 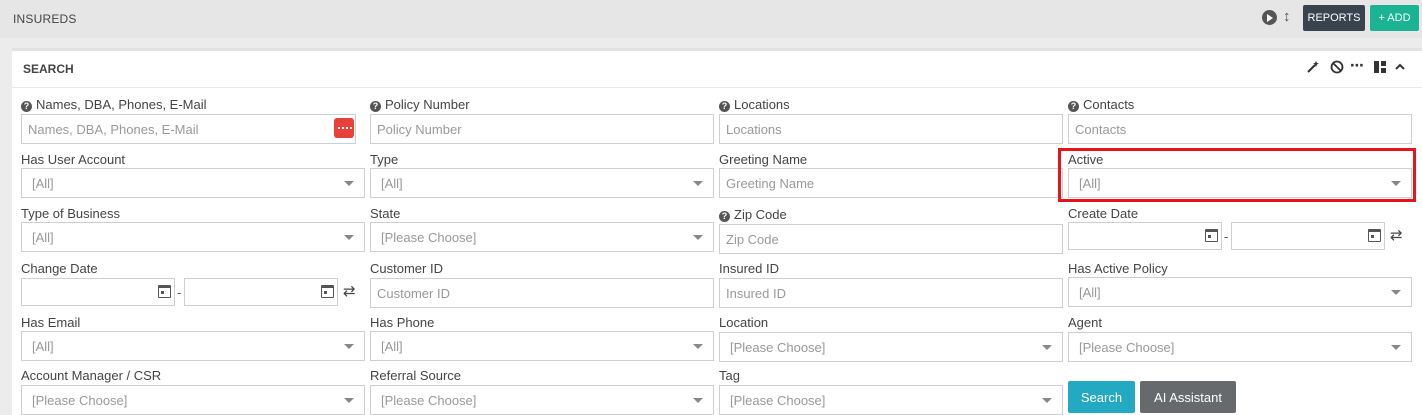 I want to click on type-of-business-select: [All], so click(x=193, y=237).